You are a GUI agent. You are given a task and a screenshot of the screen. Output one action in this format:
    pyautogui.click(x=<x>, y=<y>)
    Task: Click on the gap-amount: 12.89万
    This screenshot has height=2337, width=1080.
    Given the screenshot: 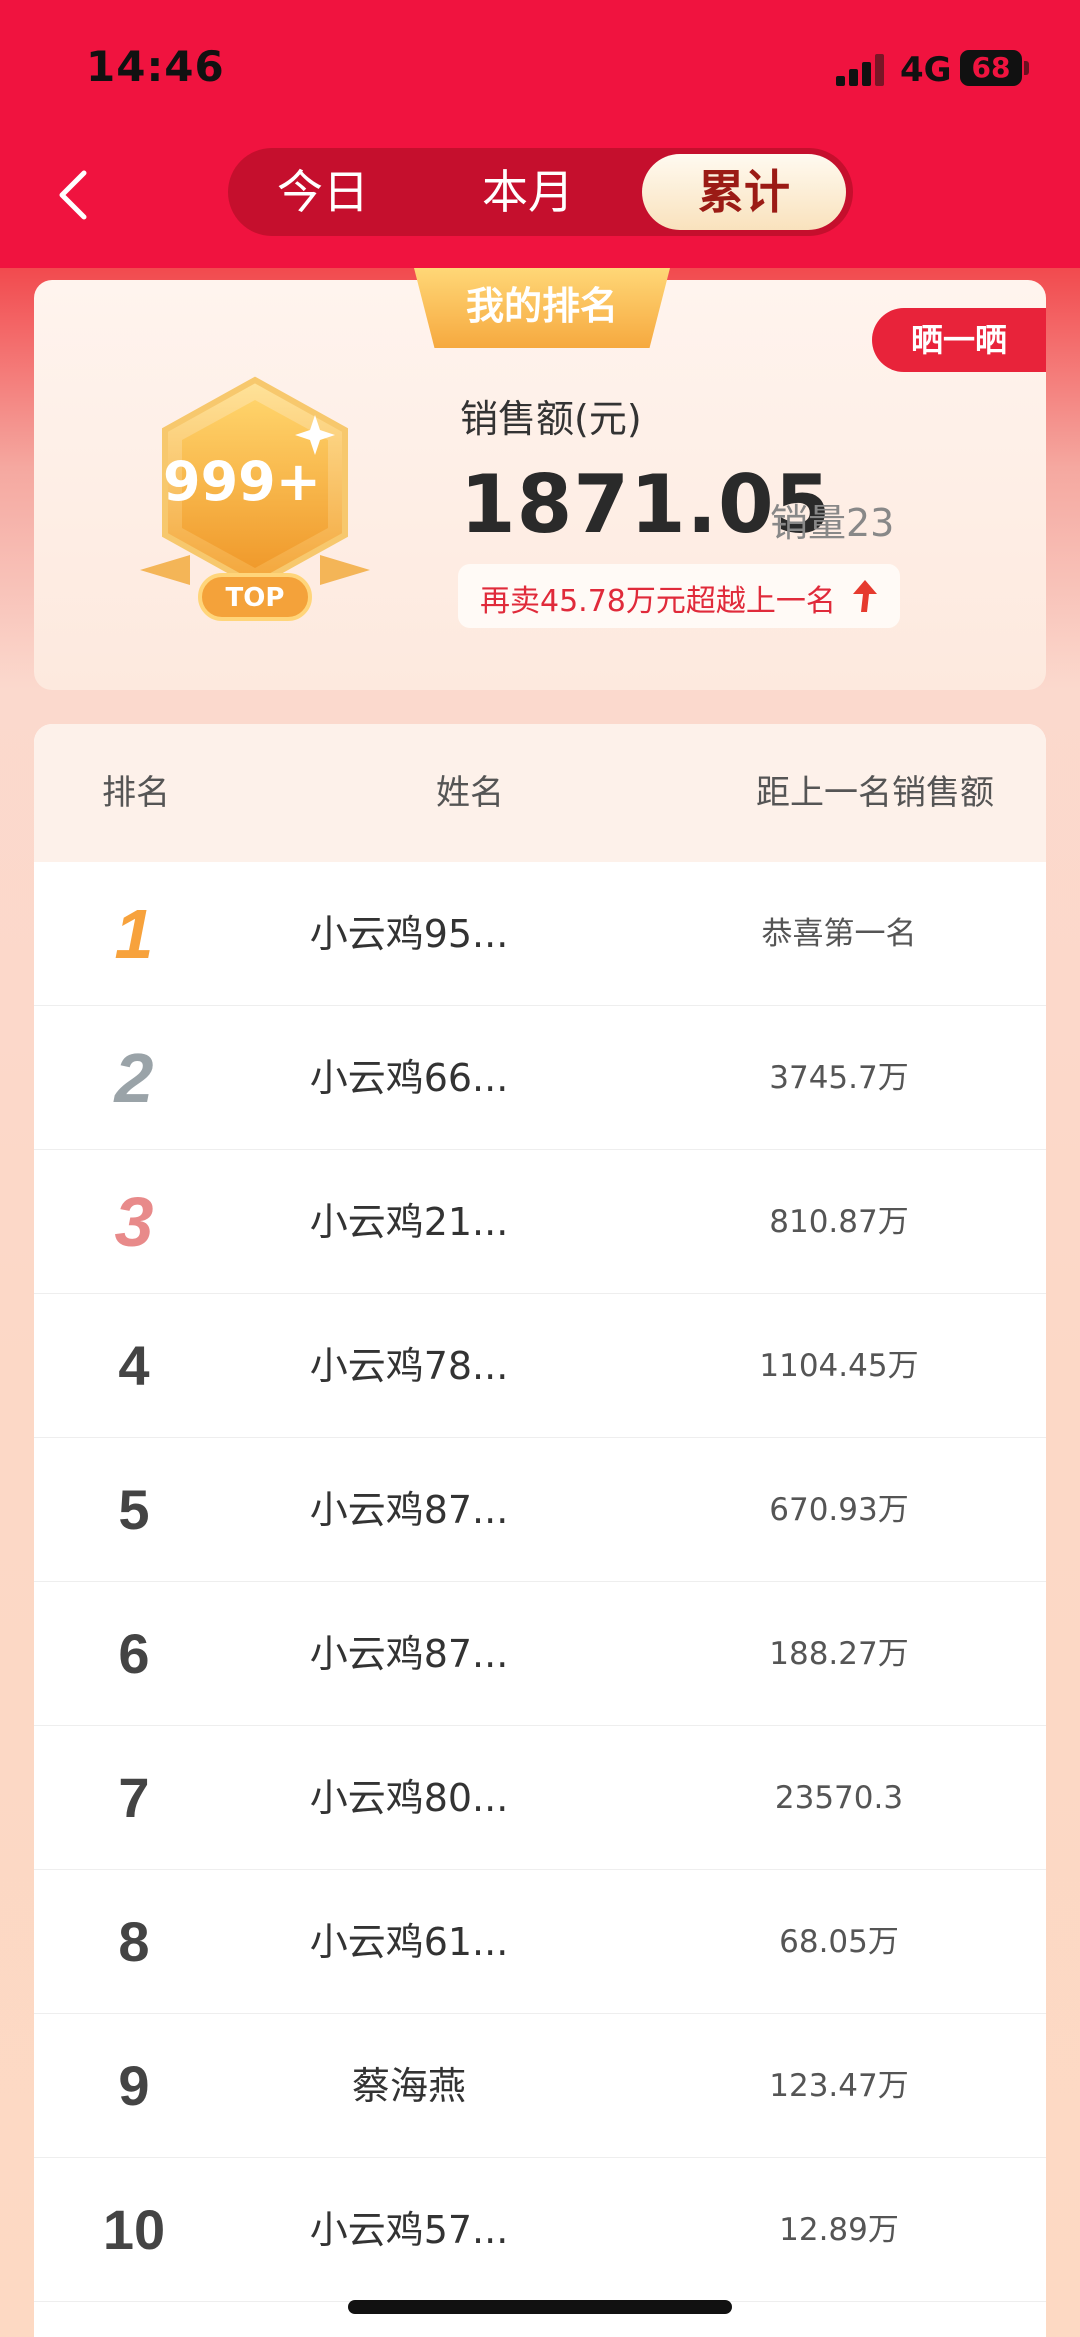 What is the action you would take?
    pyautogui.click(x=839, y=2230)
    